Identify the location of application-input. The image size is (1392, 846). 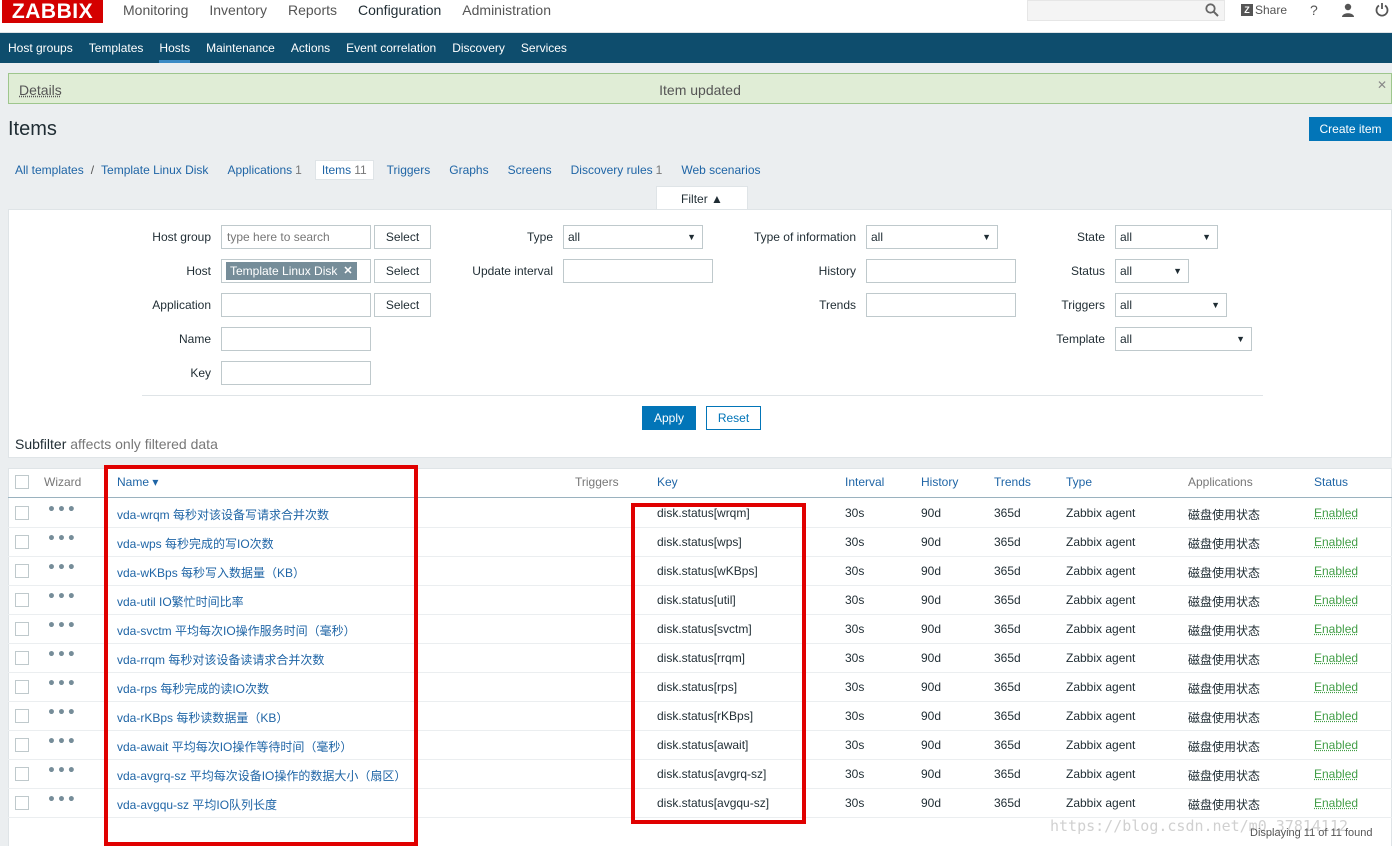
(296, 305).